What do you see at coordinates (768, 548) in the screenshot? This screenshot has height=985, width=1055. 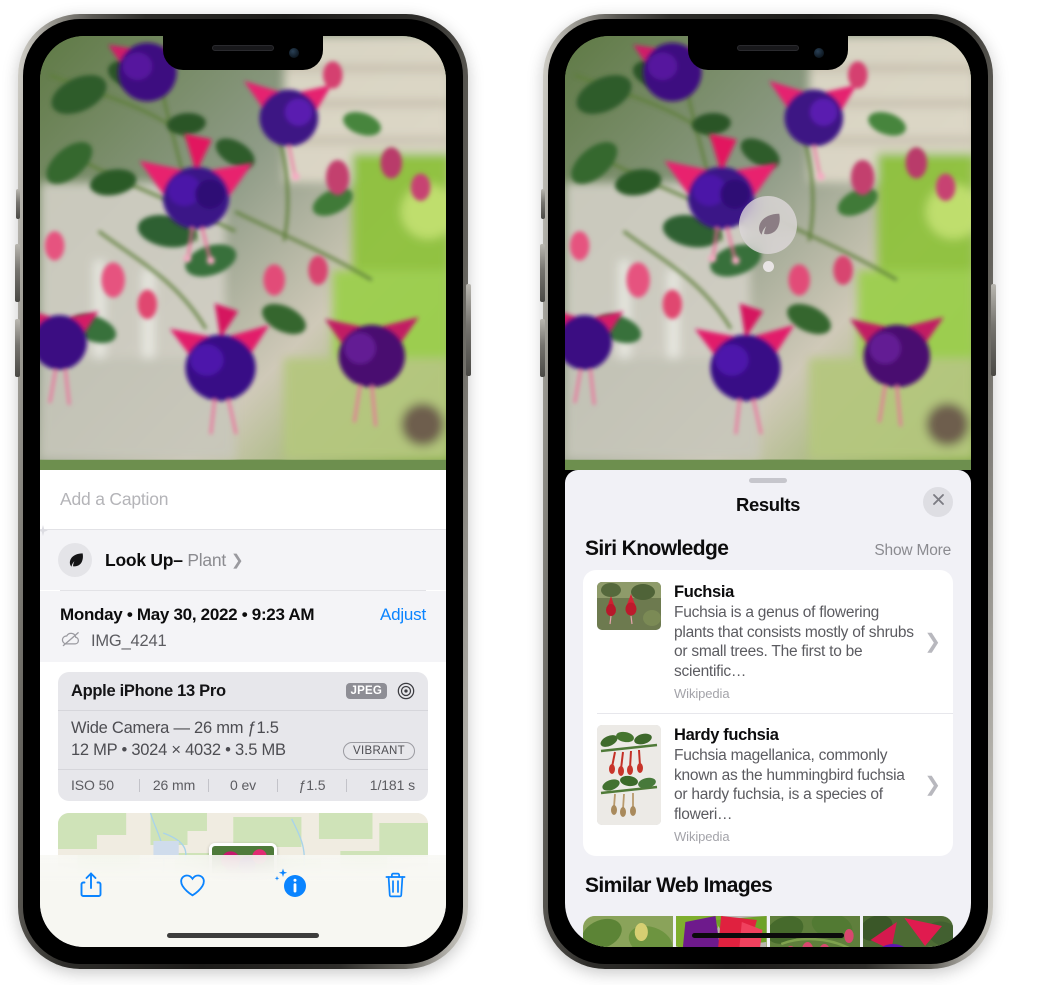 I see `siri-knowledge-header: Siri Knowledge Show More` at bounding box center [768, 548].